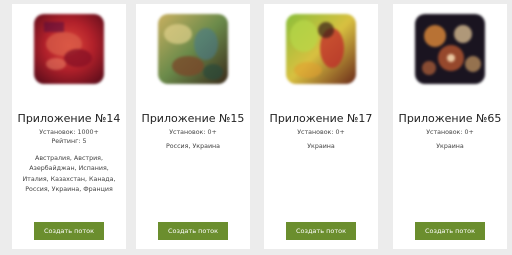  I want to click on app-title: Приложение №17, so click(321, 118).